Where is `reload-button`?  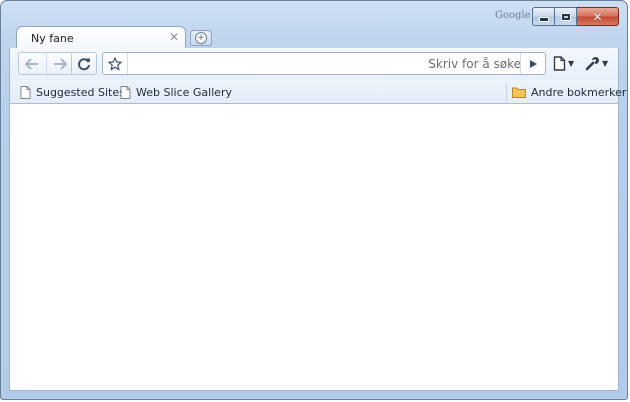 reload-button is located at coordinates (84, 63).